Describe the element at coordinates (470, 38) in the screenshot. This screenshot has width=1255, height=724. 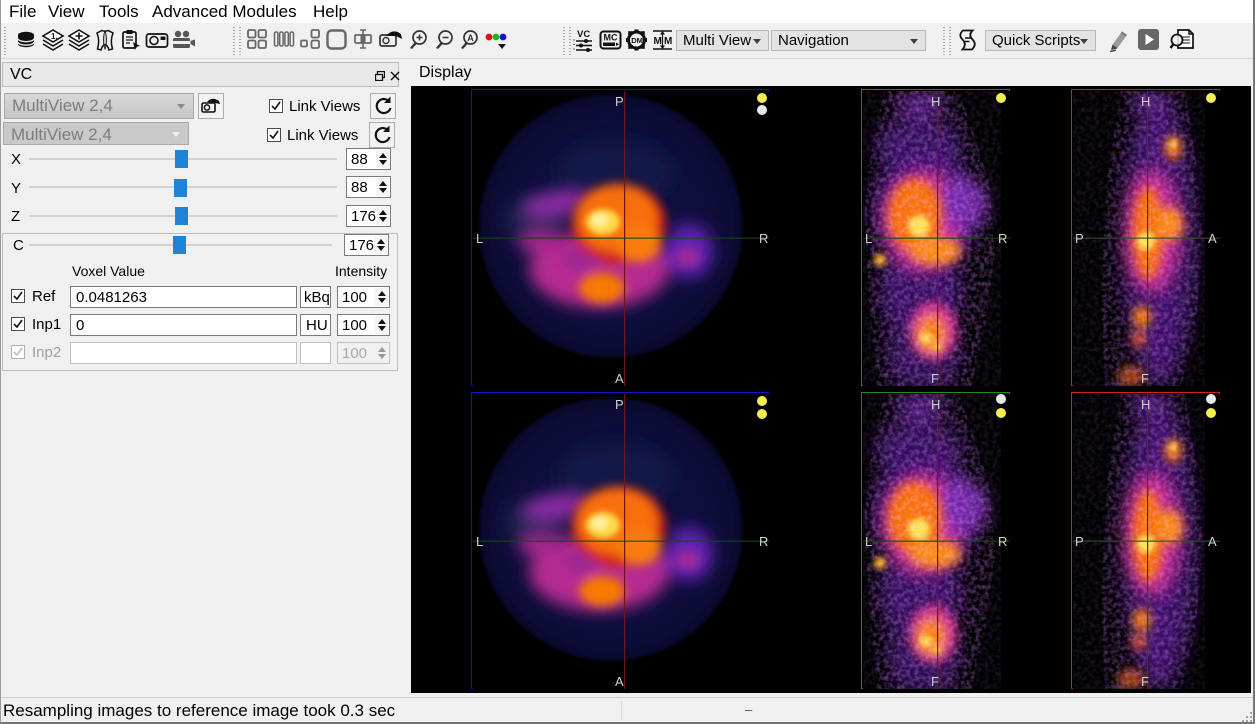
I see `svg-text: A` at that location.